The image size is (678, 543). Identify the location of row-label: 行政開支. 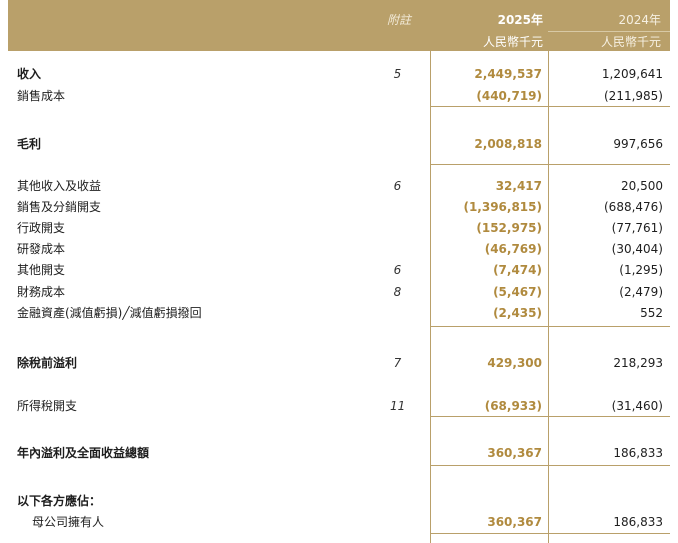
(41, 228).